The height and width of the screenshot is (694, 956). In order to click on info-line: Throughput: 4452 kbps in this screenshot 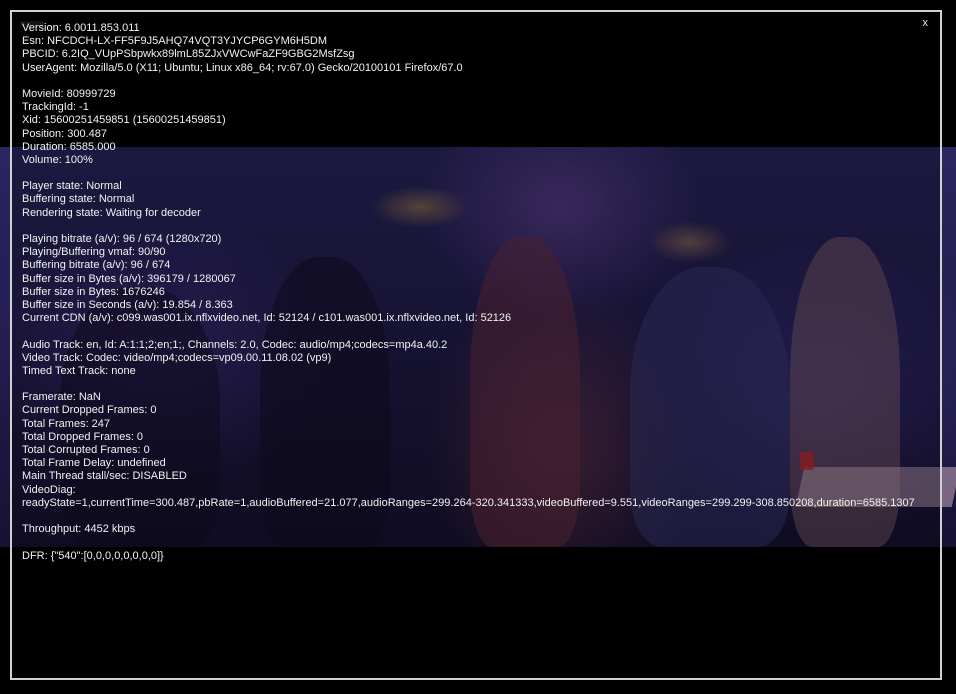, I will do `click(79, 529)`.